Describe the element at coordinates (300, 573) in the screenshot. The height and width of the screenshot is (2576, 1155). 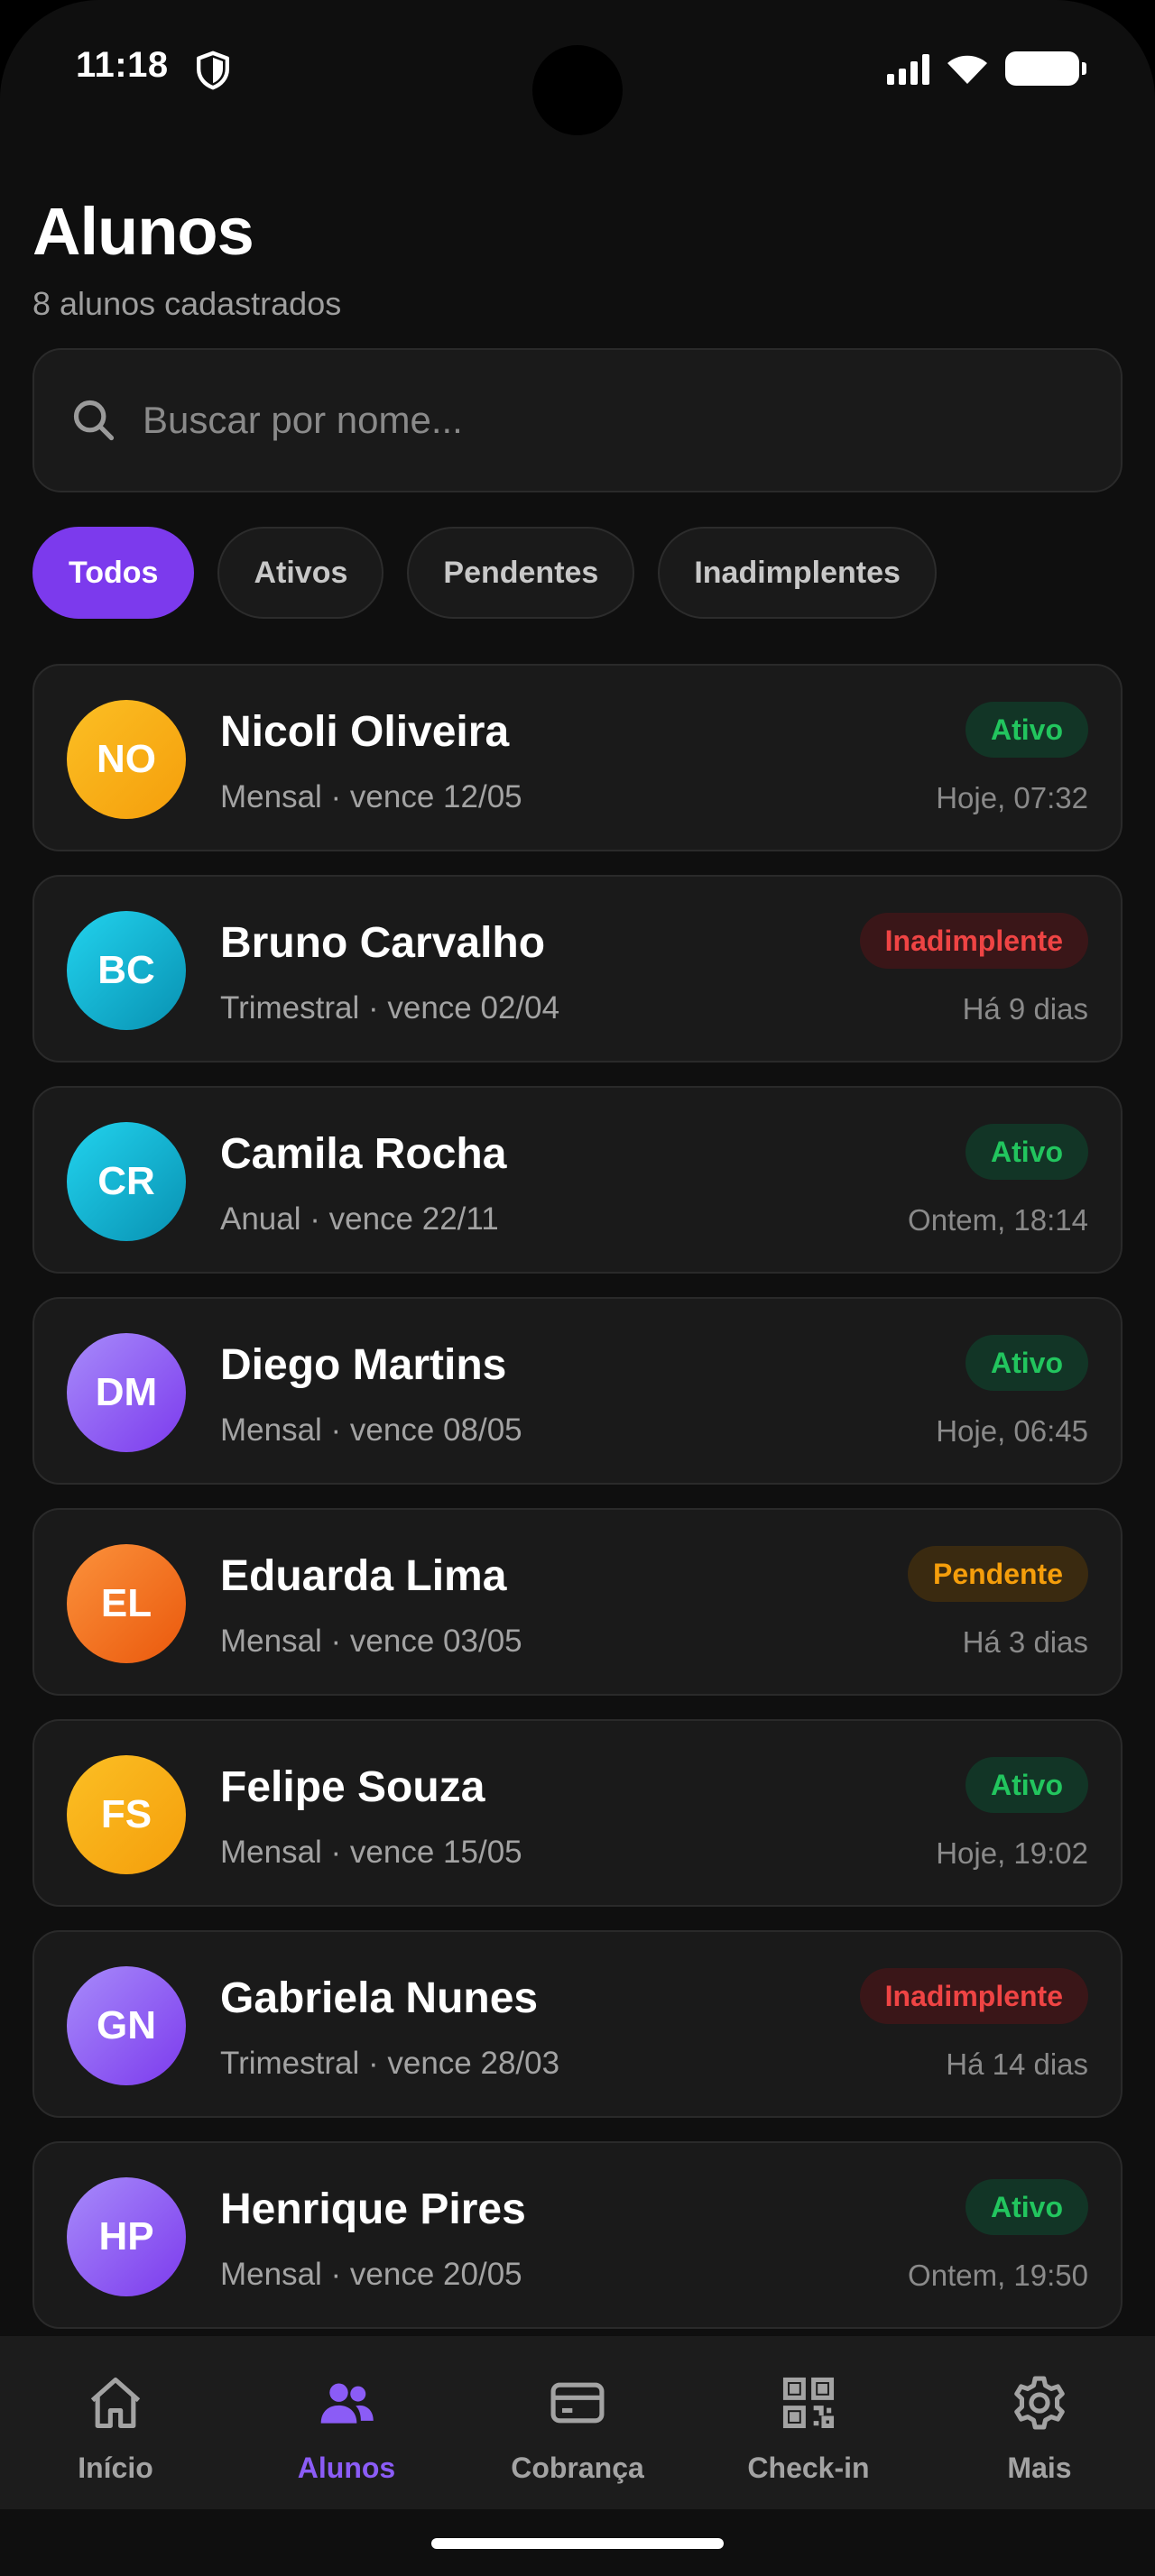
I see `filter-ativos: Ativos` at that location.